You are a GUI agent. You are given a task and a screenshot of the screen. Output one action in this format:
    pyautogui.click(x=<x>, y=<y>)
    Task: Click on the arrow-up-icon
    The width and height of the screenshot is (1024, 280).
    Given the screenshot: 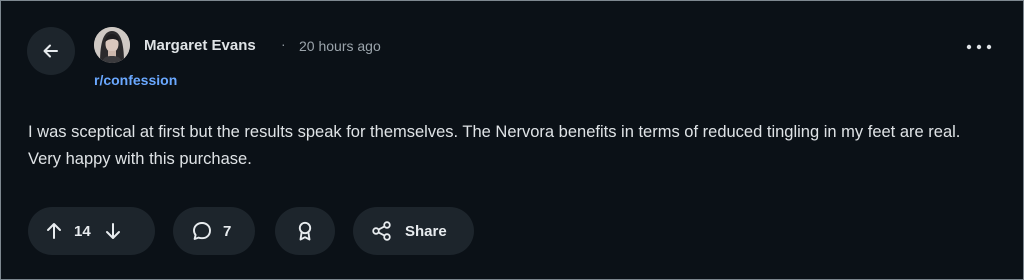 What is the action you would take?
    pyautogui.click(x=54, y=231)
    